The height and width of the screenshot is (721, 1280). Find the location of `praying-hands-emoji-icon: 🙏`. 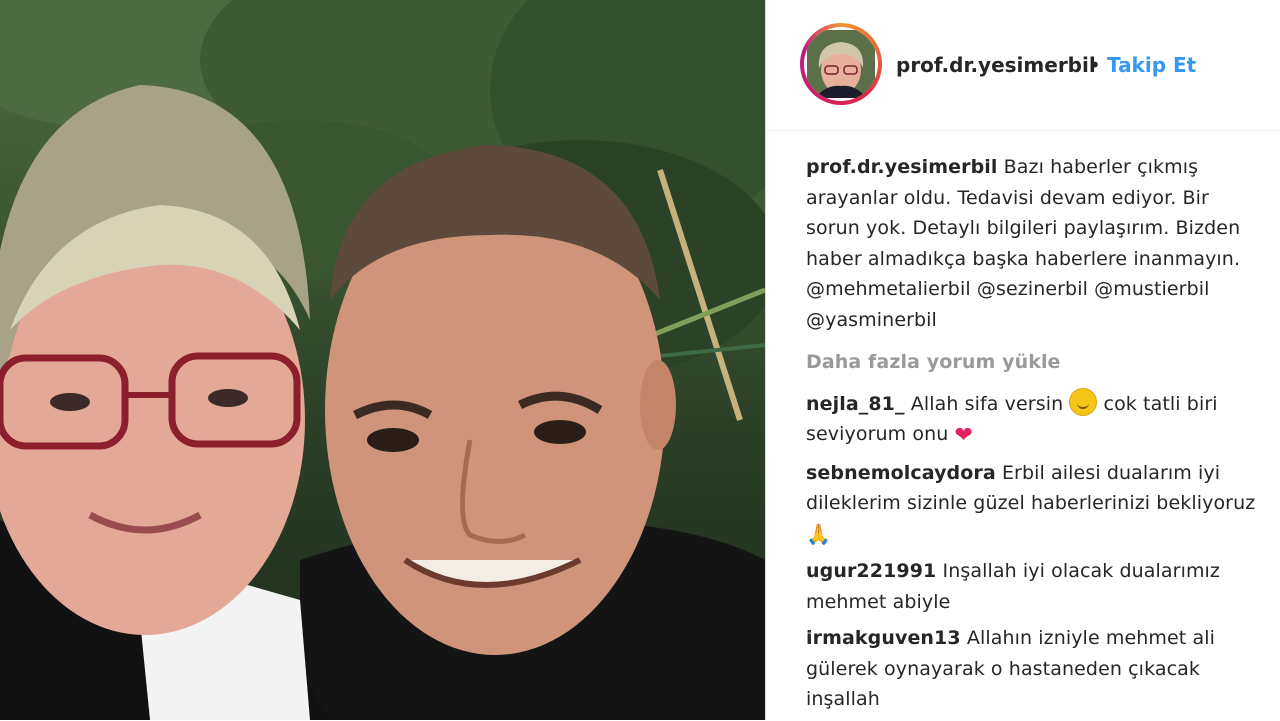

praying-hands-emoji-icon: 🙏 is located at coordinates (819, 533).